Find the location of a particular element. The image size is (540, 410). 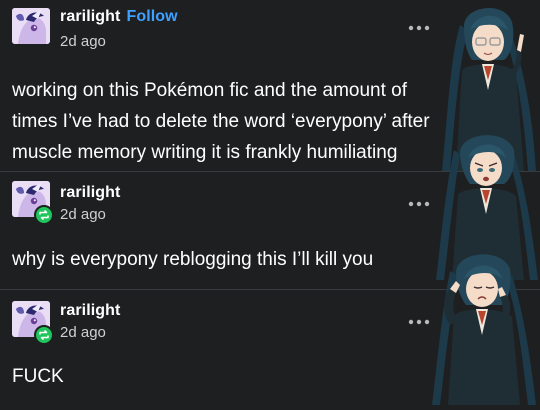

character-sprite-crying is located at coordinates (480, 325).